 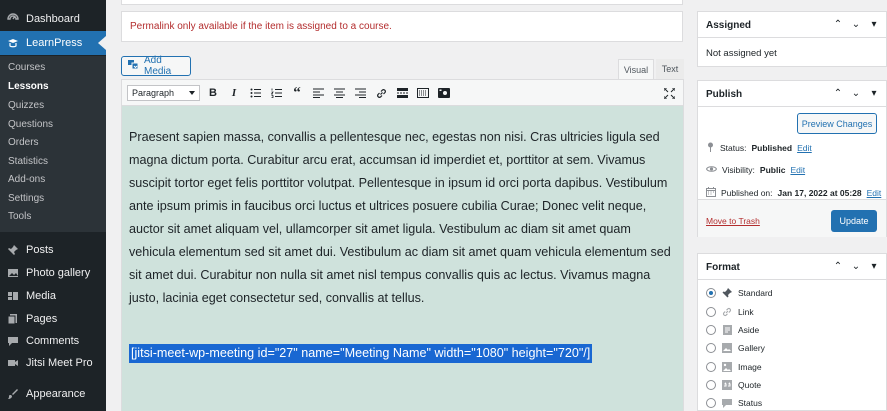 I want to click on sidebar-item-jitsi-meet-pro: Jitsi Meet Pro, so click(x=53, y=363).